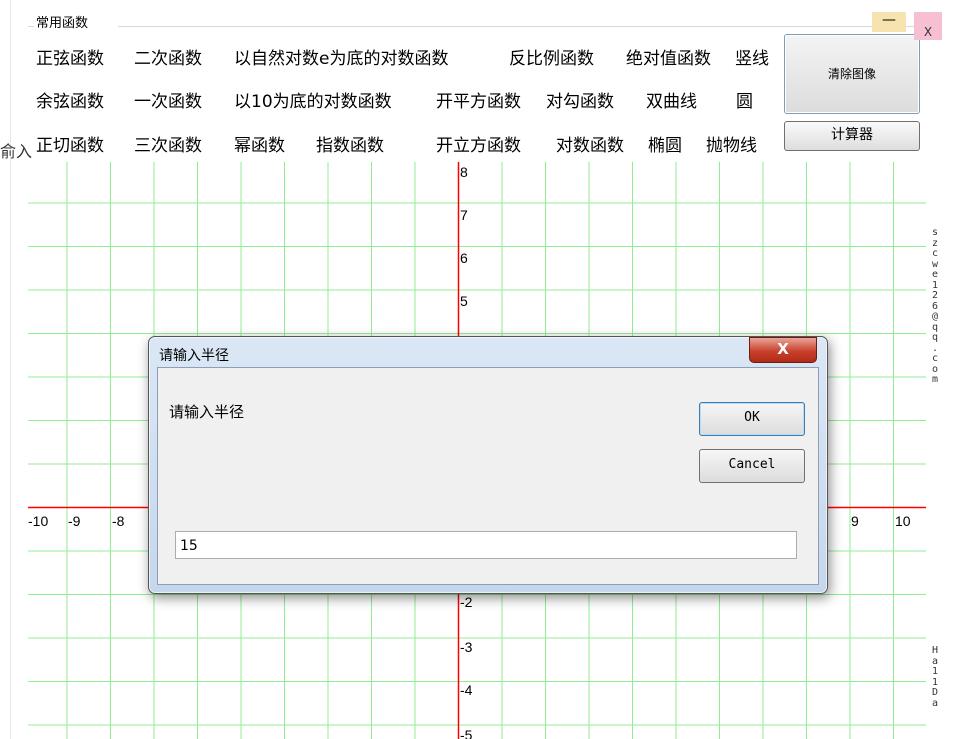  I want to click on groupbox-title: 常用函数, so click(62, 23).